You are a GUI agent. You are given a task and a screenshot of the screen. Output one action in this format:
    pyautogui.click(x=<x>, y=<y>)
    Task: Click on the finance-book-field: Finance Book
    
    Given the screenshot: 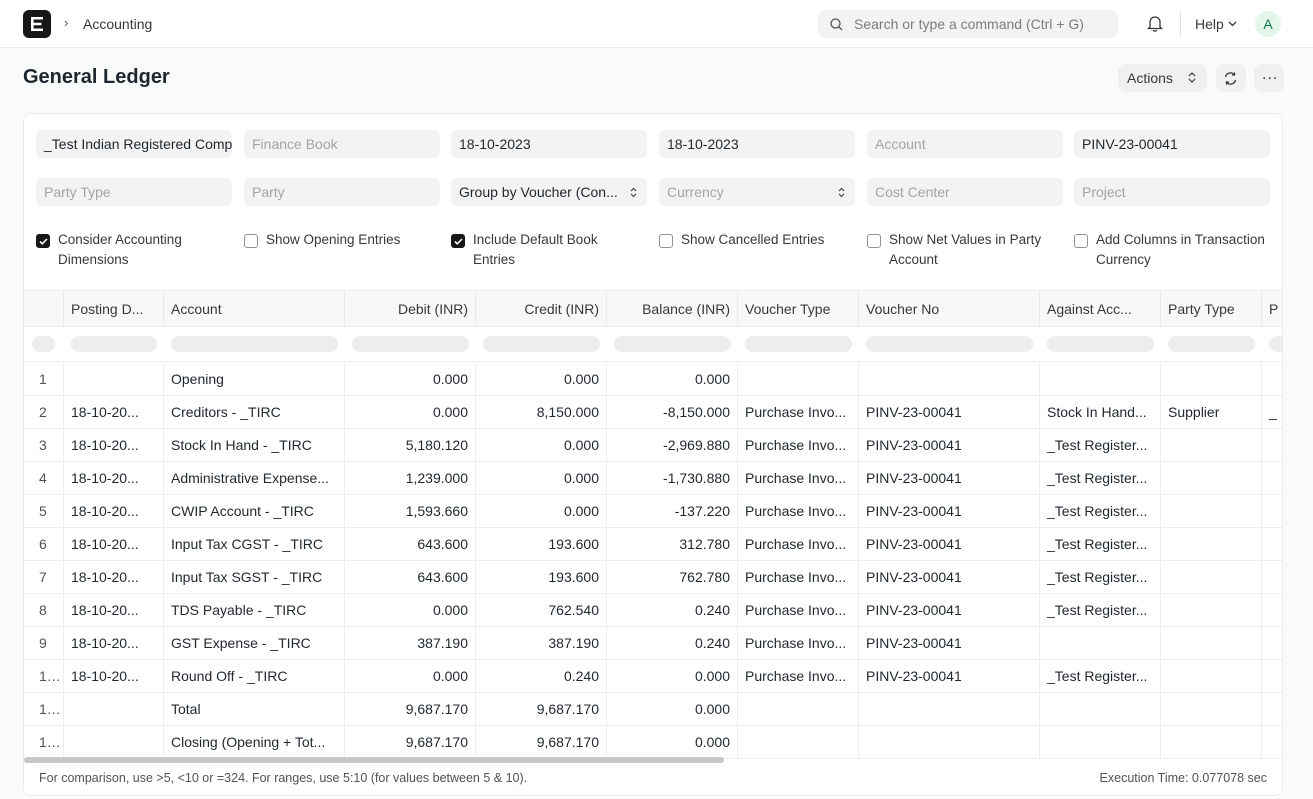 What is the action you would take?
    pyautogui.click(x=342, y=144)
    